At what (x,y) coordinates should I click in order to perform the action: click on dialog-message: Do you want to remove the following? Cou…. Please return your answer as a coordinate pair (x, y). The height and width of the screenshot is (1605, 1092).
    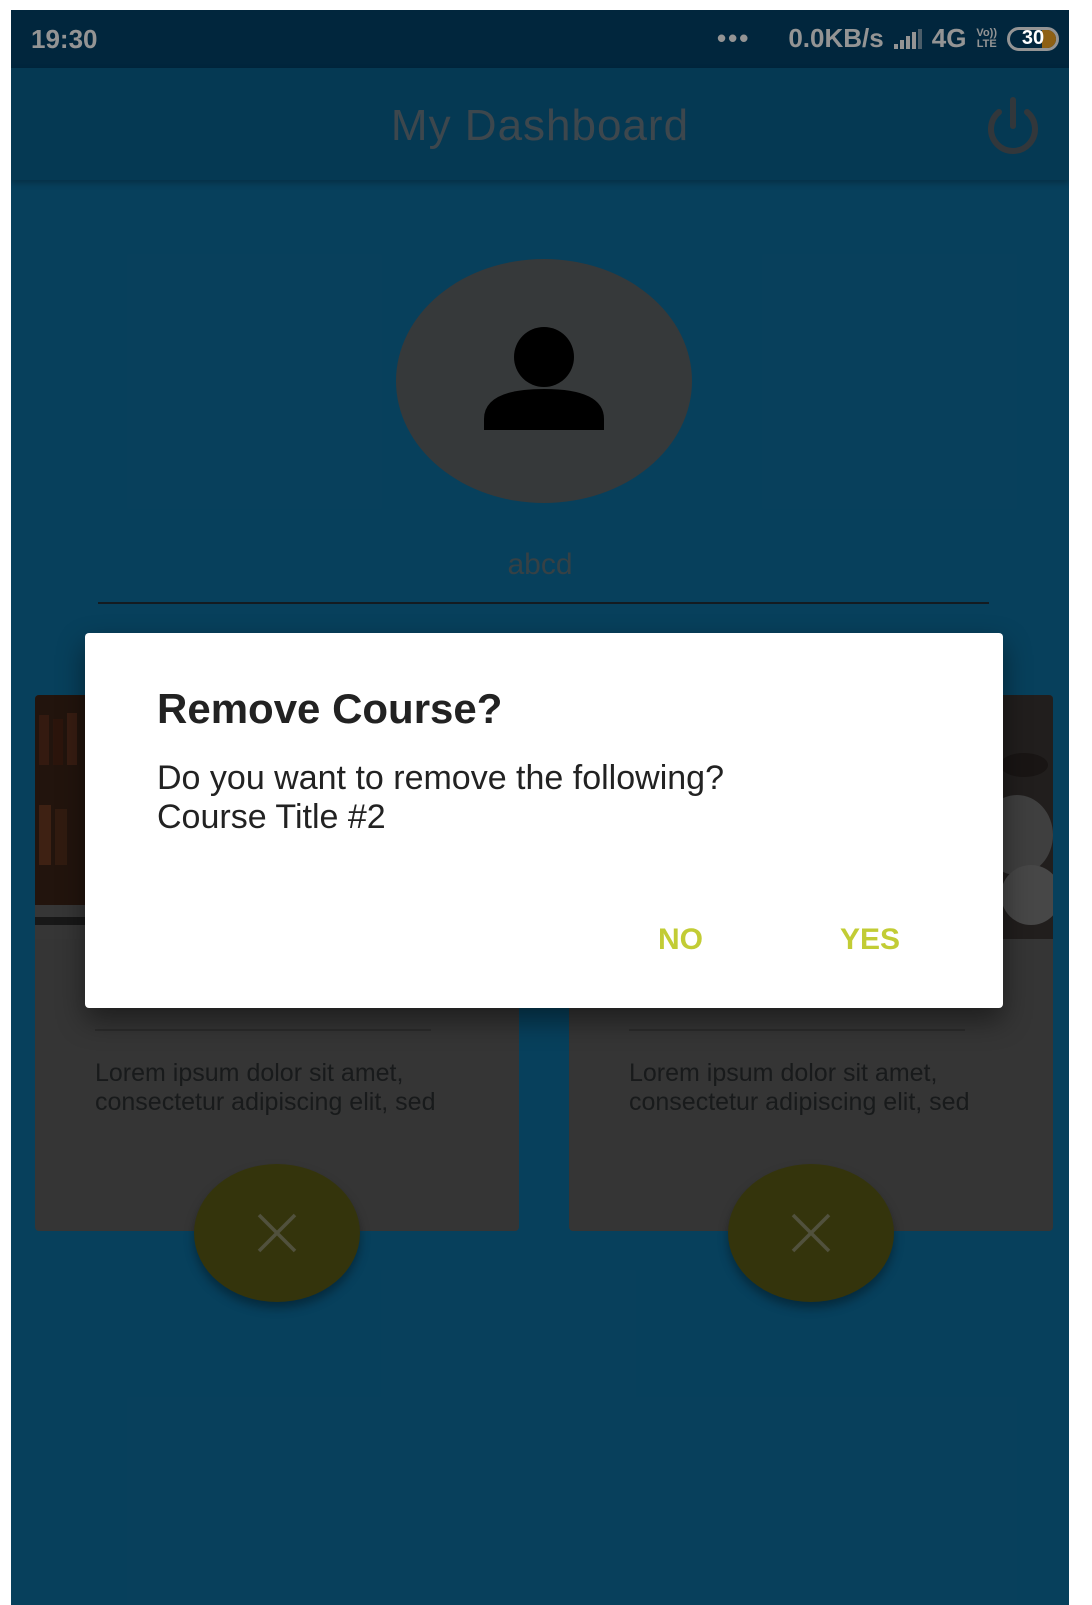
    Looking at the image, I should click on (440, 798).